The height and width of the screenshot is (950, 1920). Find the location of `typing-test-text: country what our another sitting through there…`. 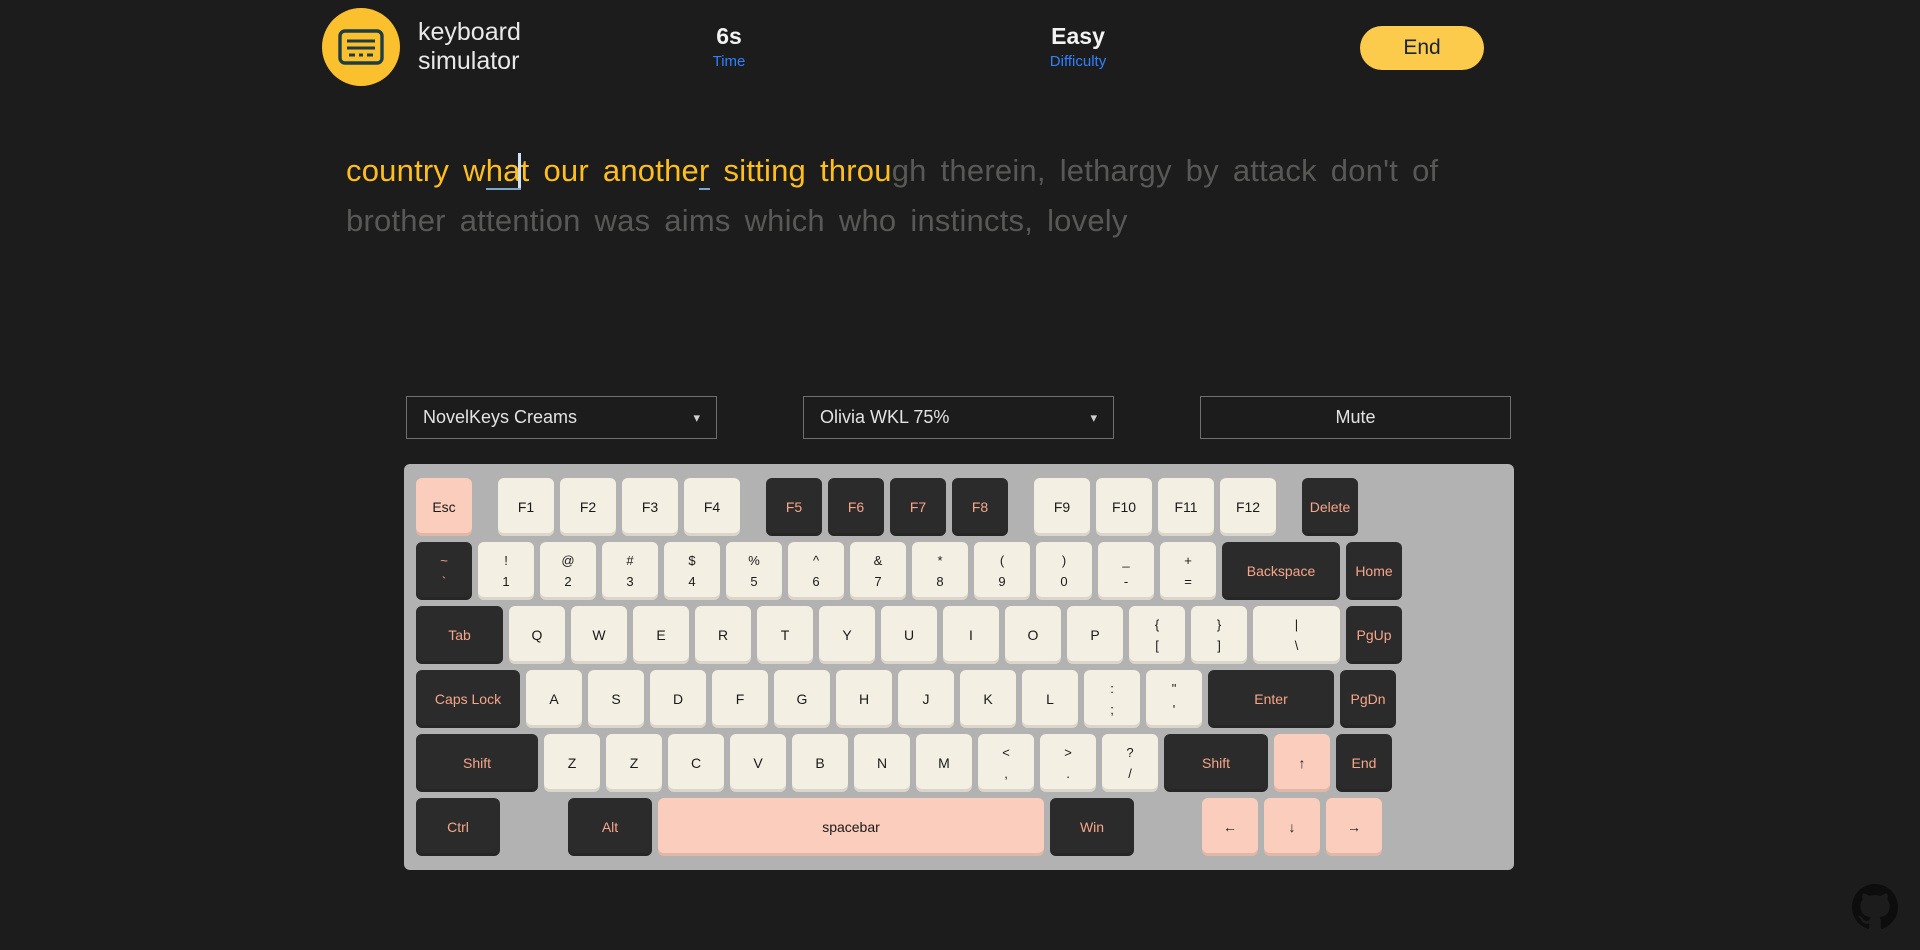

typing-test-text: country what our another sitting through there… is located at coordinates (966, 196).